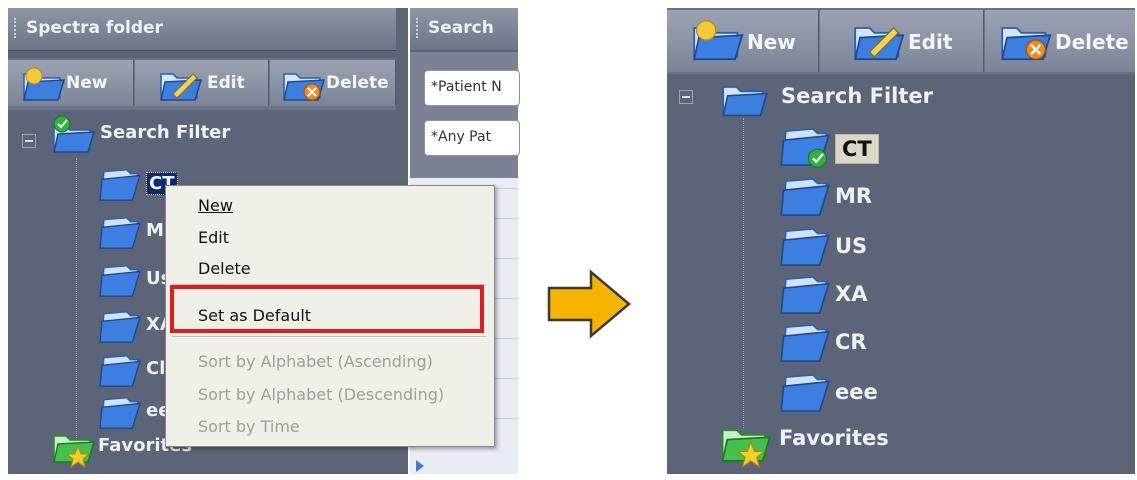  What do you see at coordinates (202, 29) in the screenshot?
I see `panel-header: Spectra folder` at bounding box center [202, 29].